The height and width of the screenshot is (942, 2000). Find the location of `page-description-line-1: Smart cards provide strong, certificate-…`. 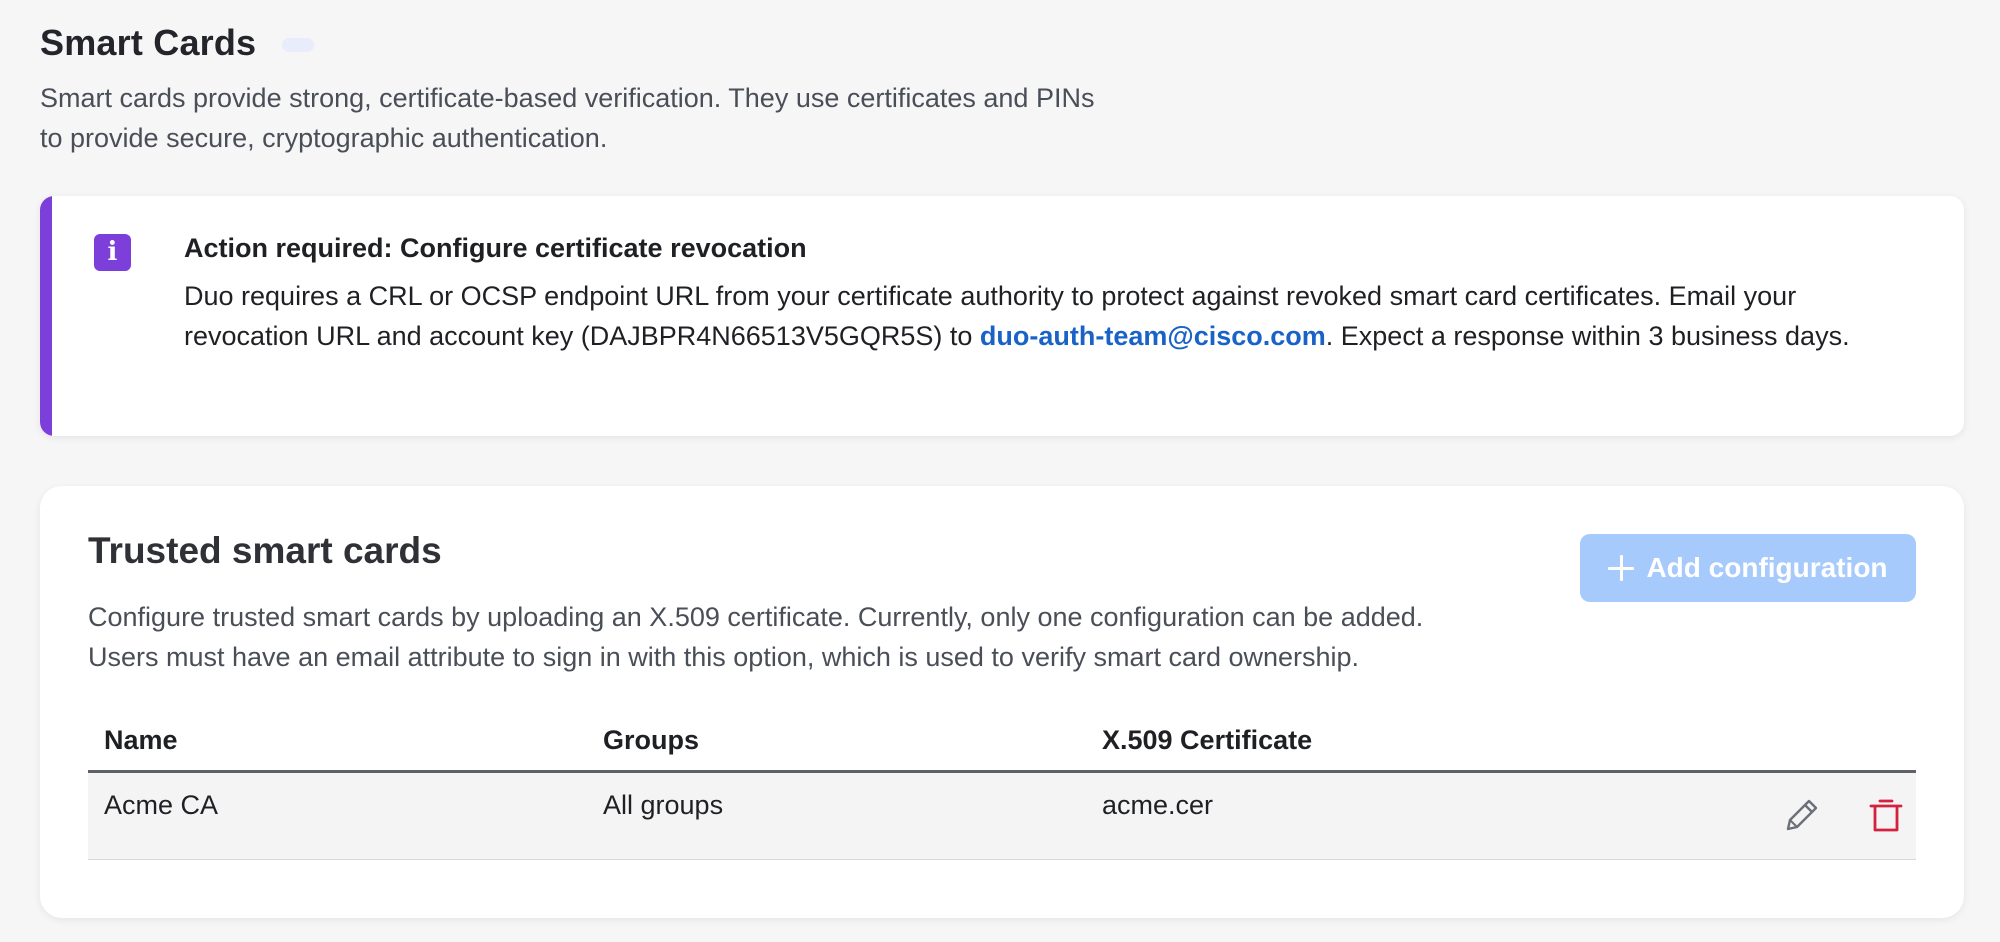

page-description-line-1: Smart cards provide strong, certificate-… is located at coordinates (567, 98).